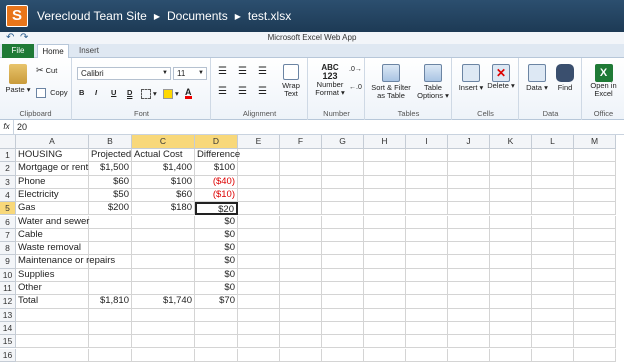 The image size is (624, 362). What do you see at coordinates (471, 78) in the screenshot?
I see `insert-cells-button: Insert ▾` at bounding box center [471, 78].